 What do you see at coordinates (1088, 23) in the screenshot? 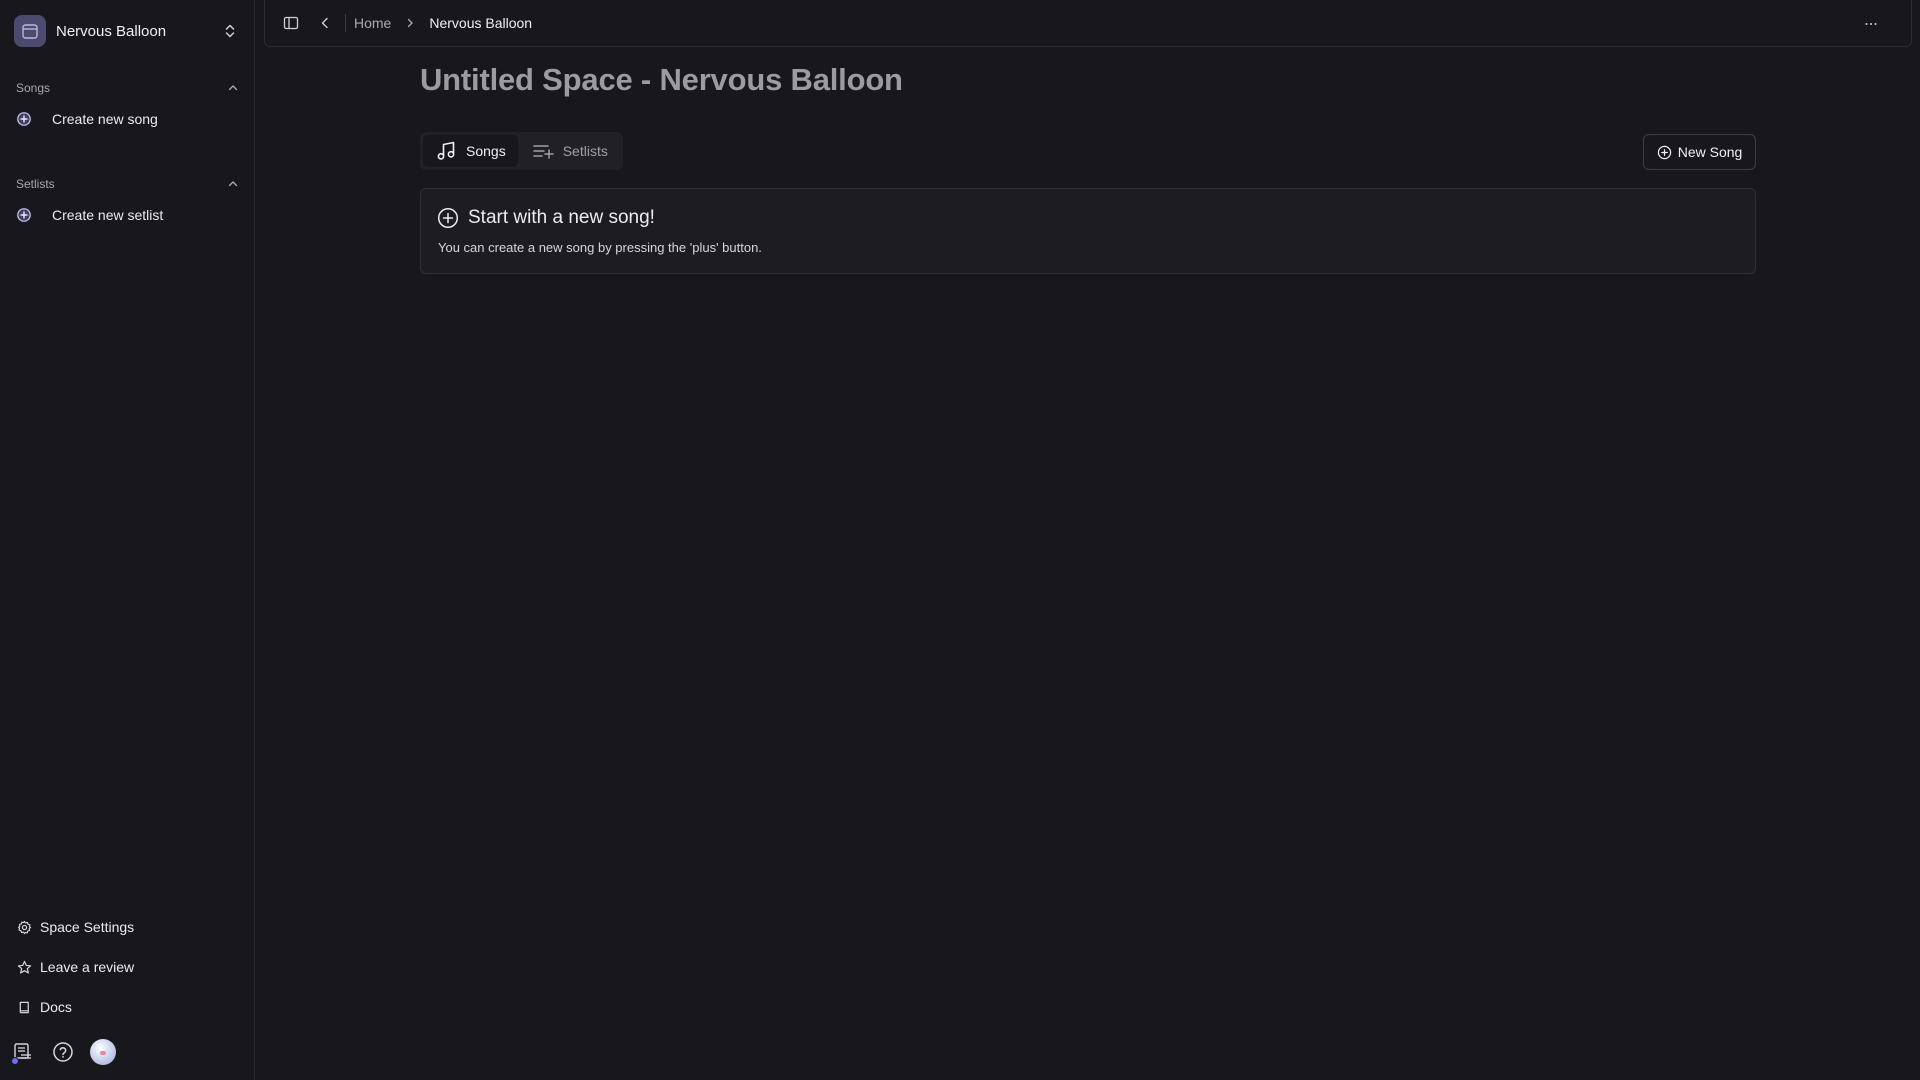
I see `top-bar: Home Nervous Balloon` at bounding box center [1088, 23].